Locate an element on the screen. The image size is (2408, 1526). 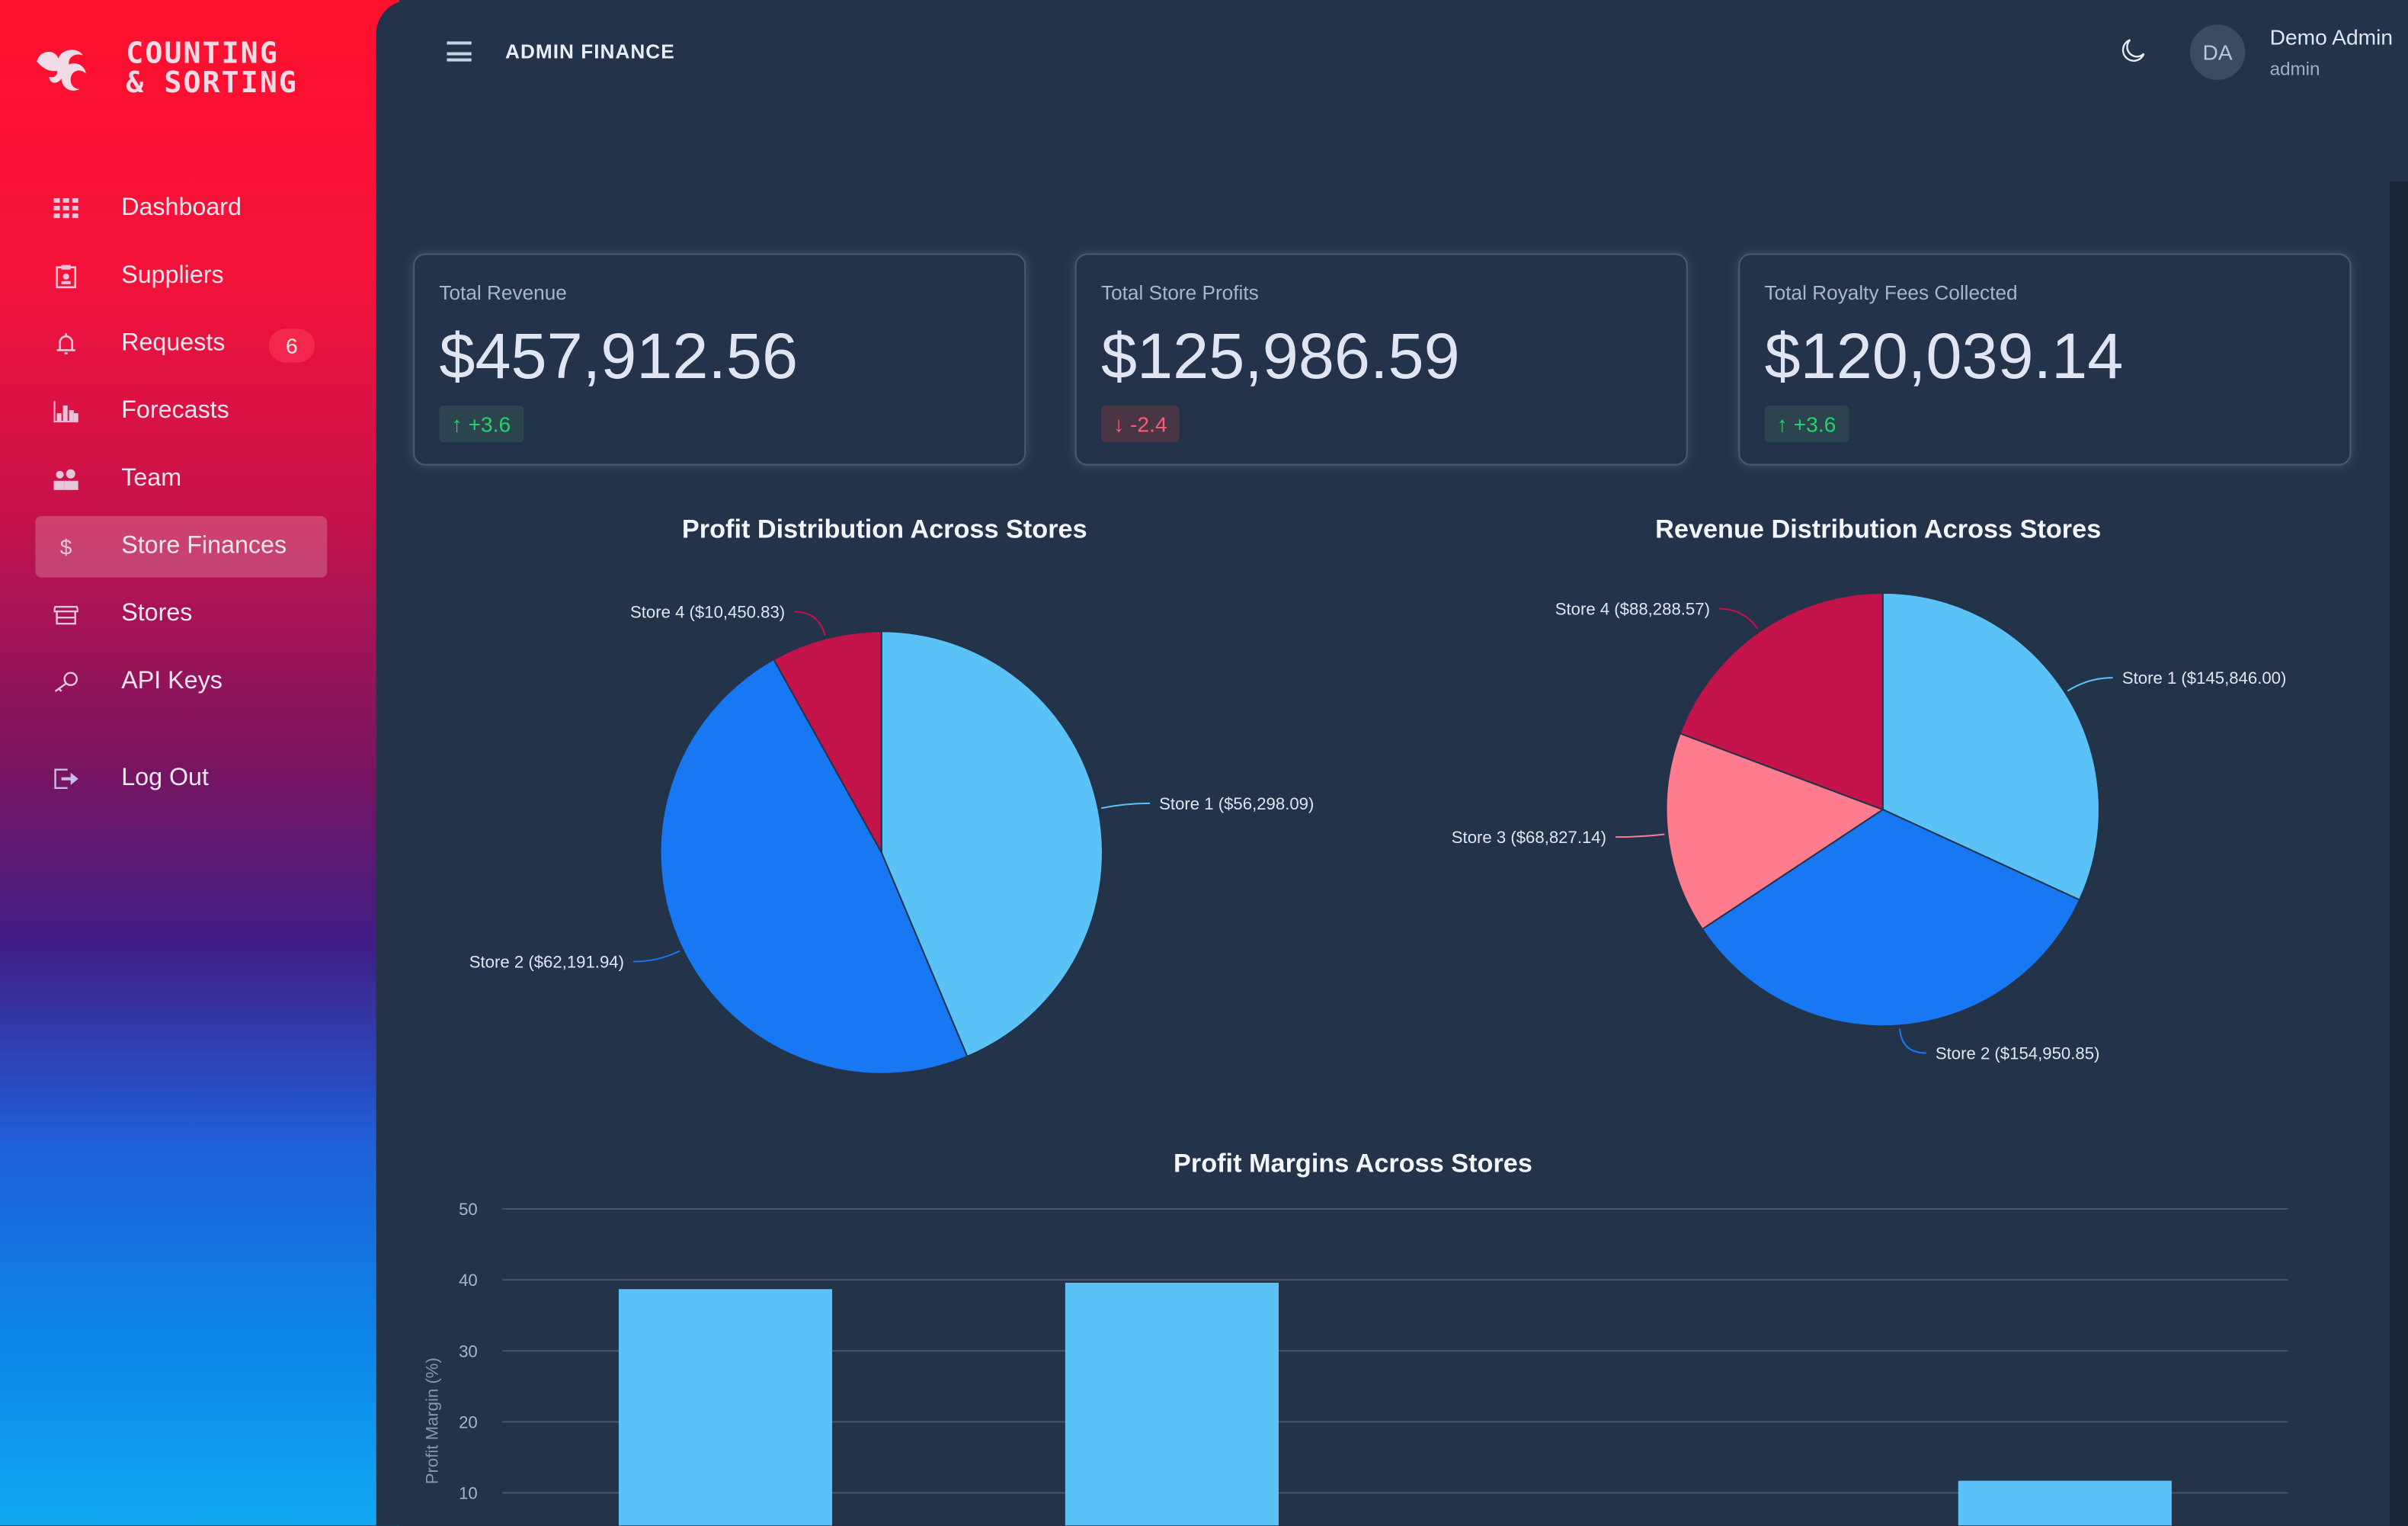
sidebar-item-stores: Stores is located at coordinates (181, 615).